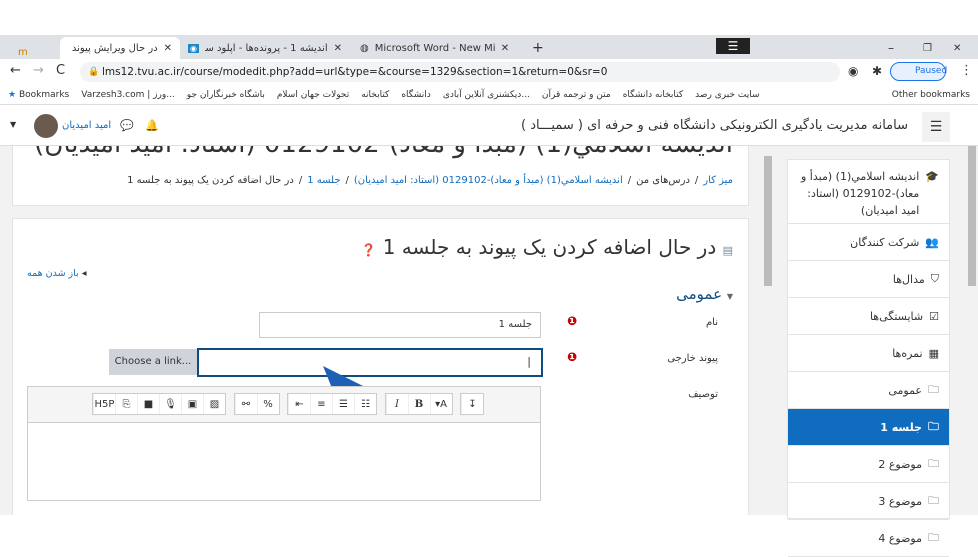 The height and width of the screenshot is (557, 978). What do you see at coordinates (126, 404) in the screenshot?
I see `manage-files-icon: ⎘` at bounding box center [126, 404].